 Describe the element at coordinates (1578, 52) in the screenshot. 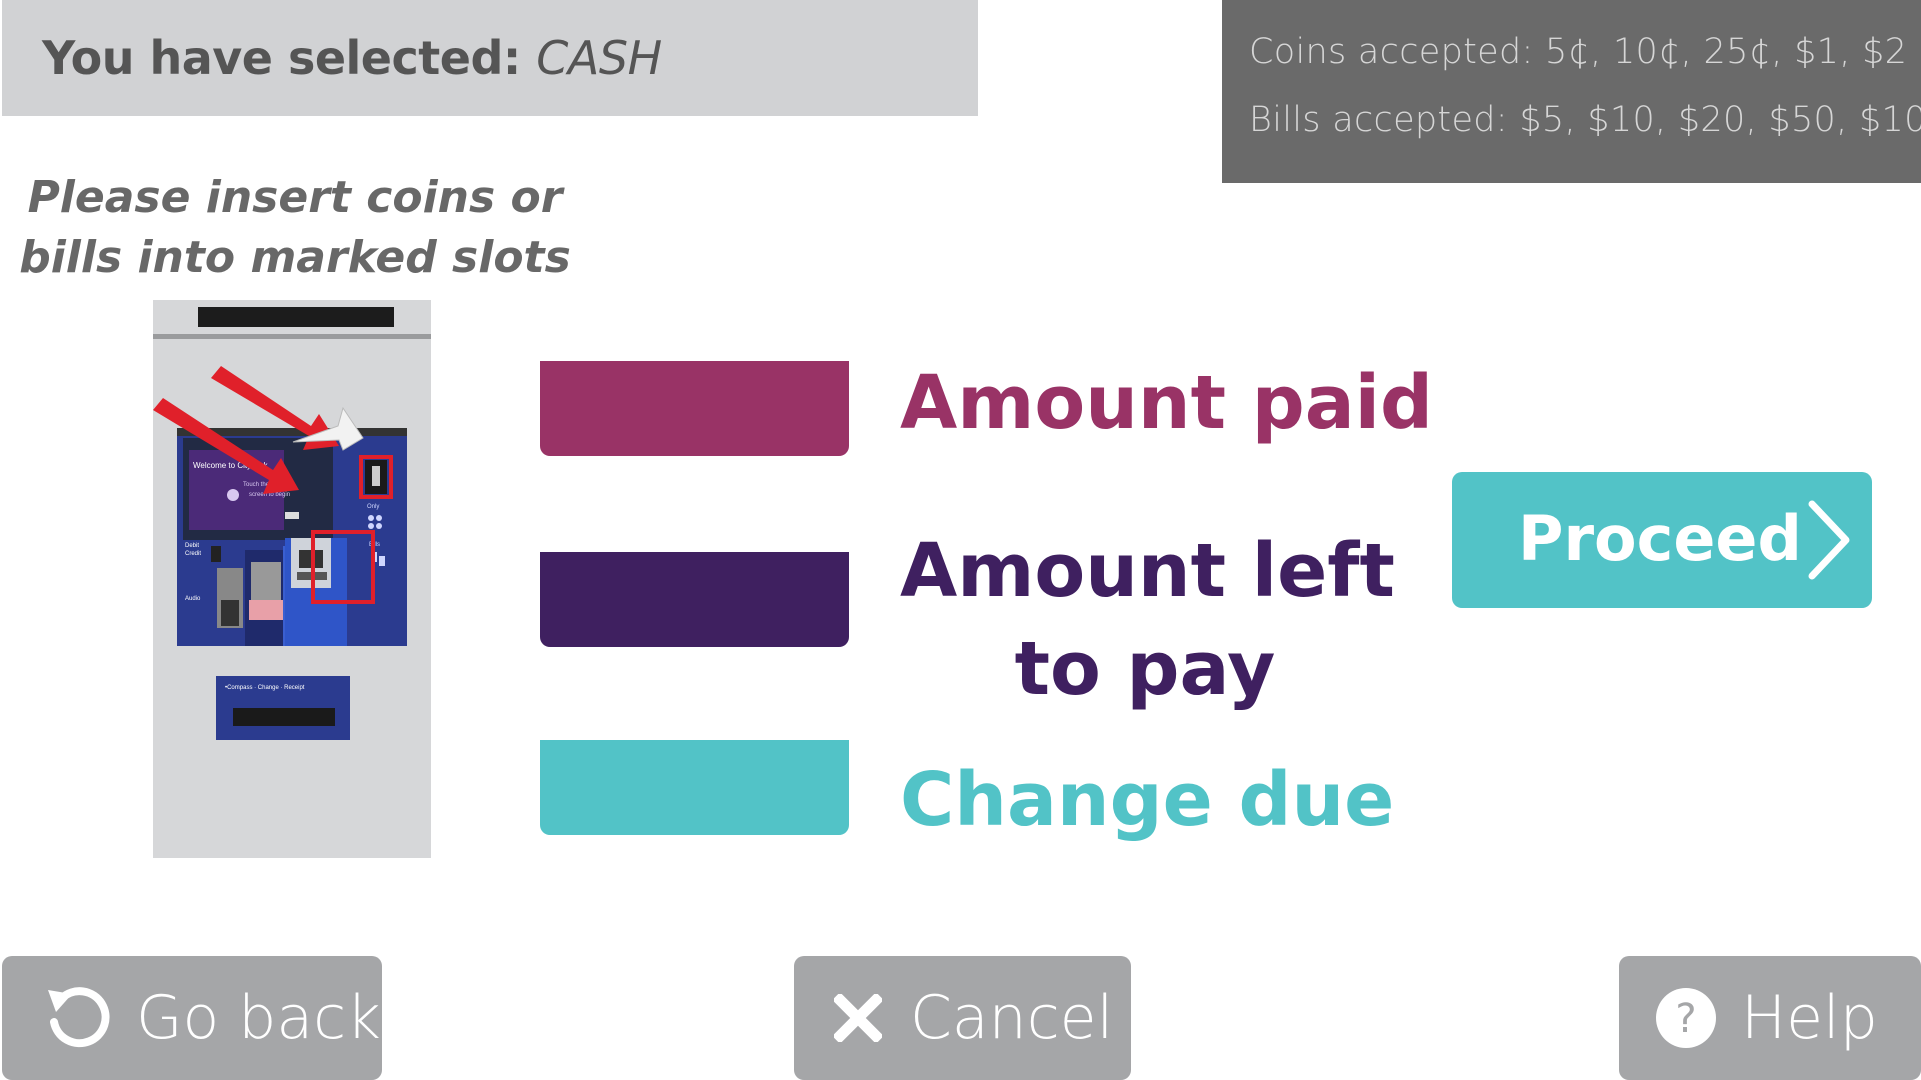

I see `coins-accepted-text: Coins accepted: 5¢, 10¢, 25¢, $1, $2` at that location.